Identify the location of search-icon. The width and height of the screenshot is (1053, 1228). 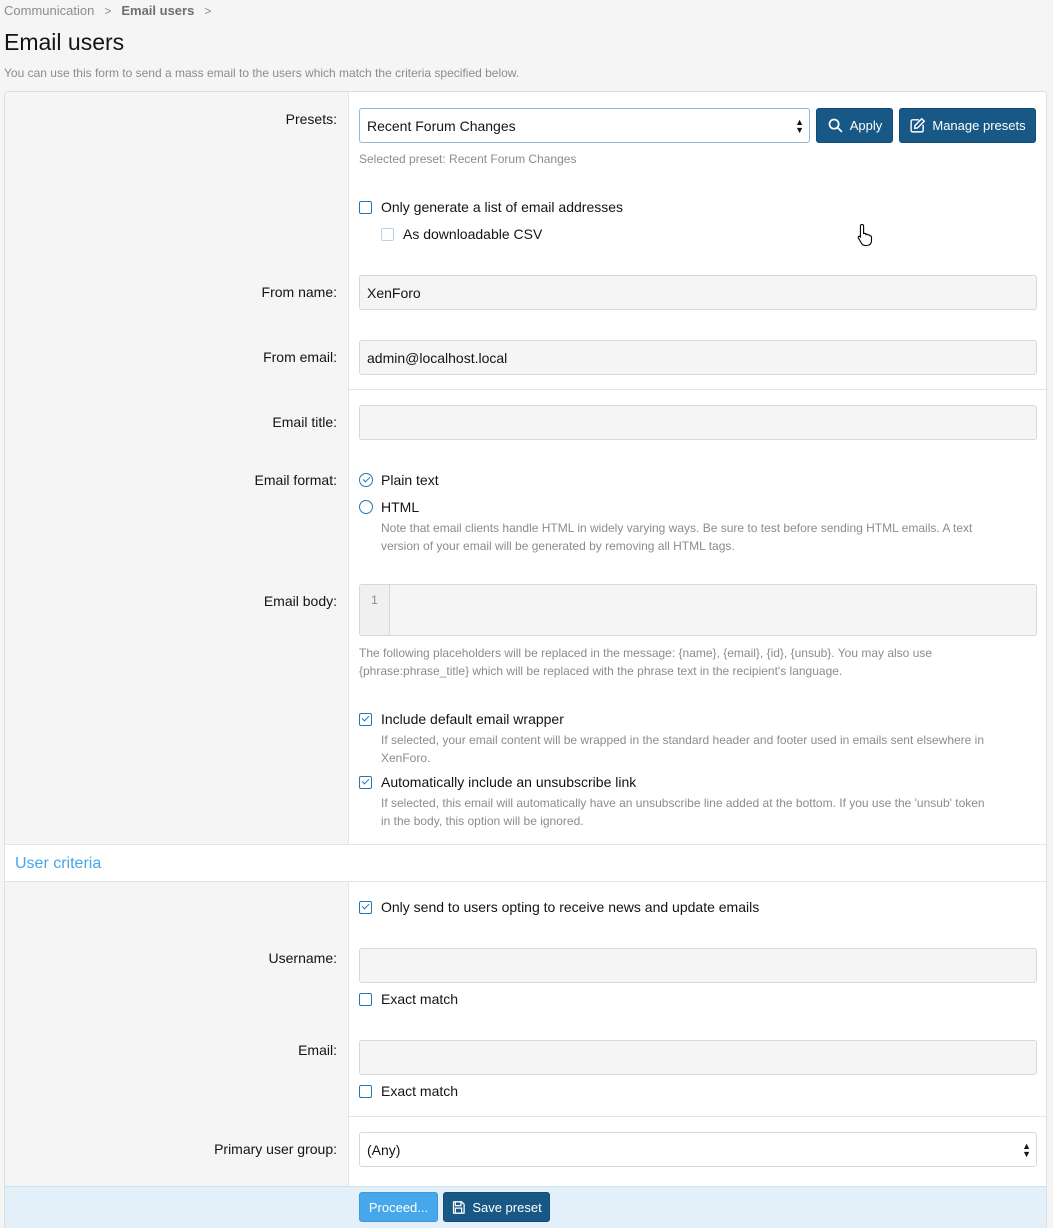
(835, 125).